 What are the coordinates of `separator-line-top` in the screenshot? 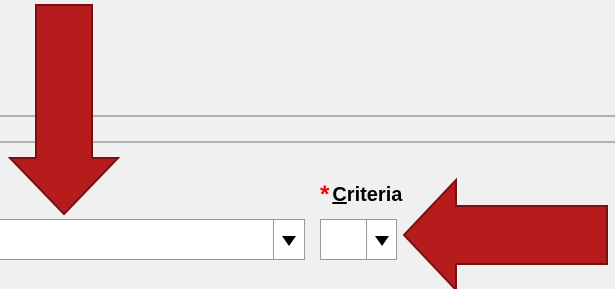 It's located at (307, 116).